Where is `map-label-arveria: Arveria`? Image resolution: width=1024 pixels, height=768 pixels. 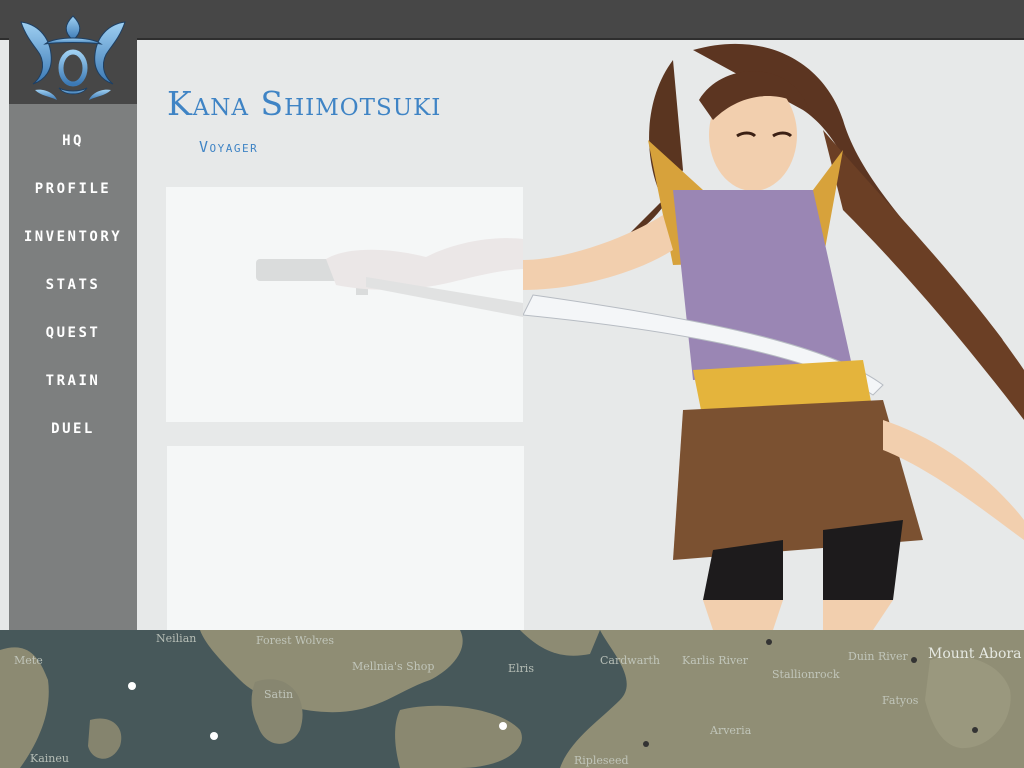
map-label-arveria: Arveria is located at coordinates (731, 730).